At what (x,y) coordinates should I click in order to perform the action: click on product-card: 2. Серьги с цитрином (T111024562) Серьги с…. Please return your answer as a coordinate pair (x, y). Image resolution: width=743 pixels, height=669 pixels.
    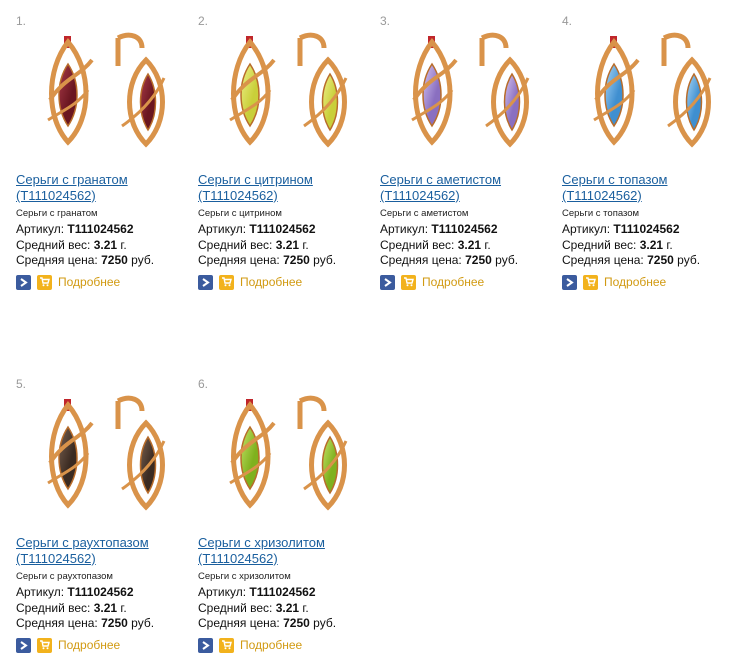
    Looking at the image, I should click on (285, 156).